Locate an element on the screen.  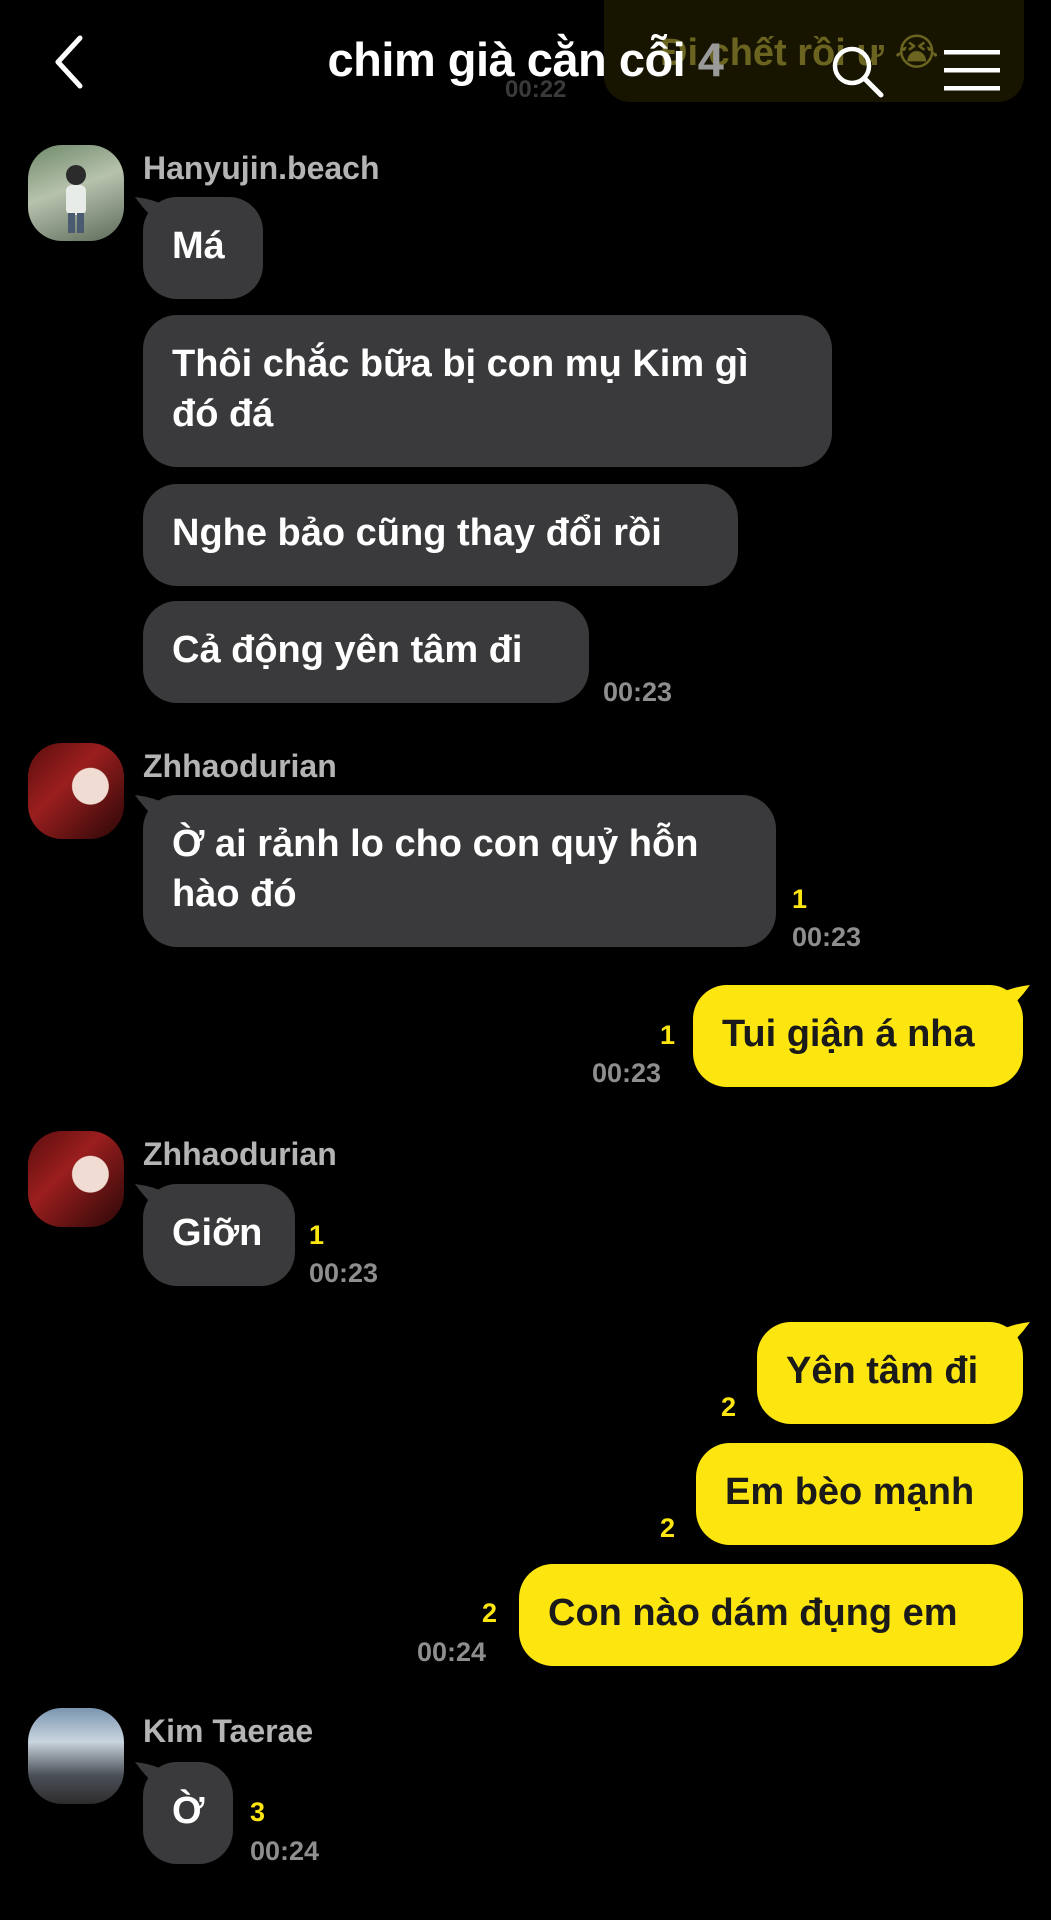
message-bubble: Giỡn is located at coordinates (219, 1235).